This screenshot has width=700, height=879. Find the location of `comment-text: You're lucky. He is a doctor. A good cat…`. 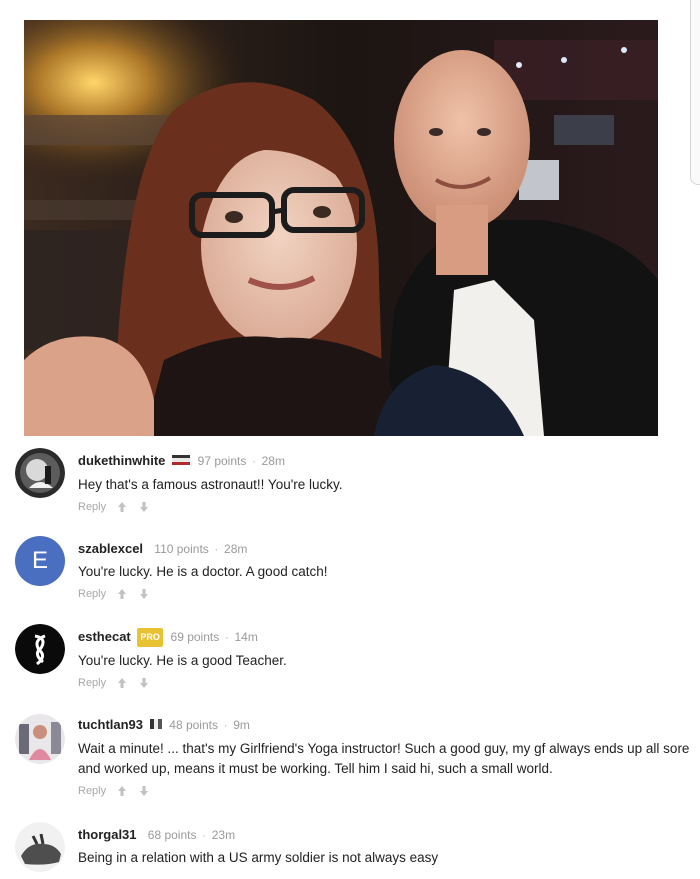

comment-text: You're lucky. He is a doctor. A good cat… is located at coordinates (203, 571).